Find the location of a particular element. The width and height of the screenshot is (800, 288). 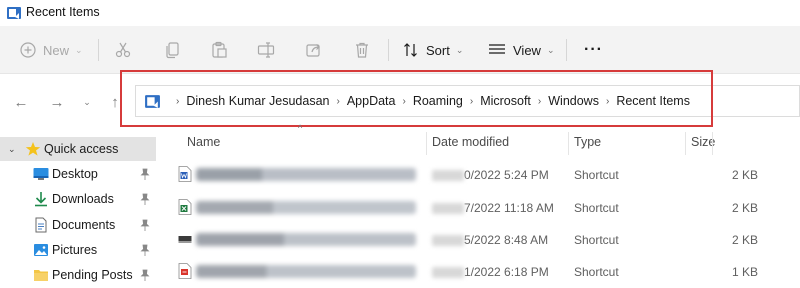

word-doc-icon is located at coordinates (185, 174).